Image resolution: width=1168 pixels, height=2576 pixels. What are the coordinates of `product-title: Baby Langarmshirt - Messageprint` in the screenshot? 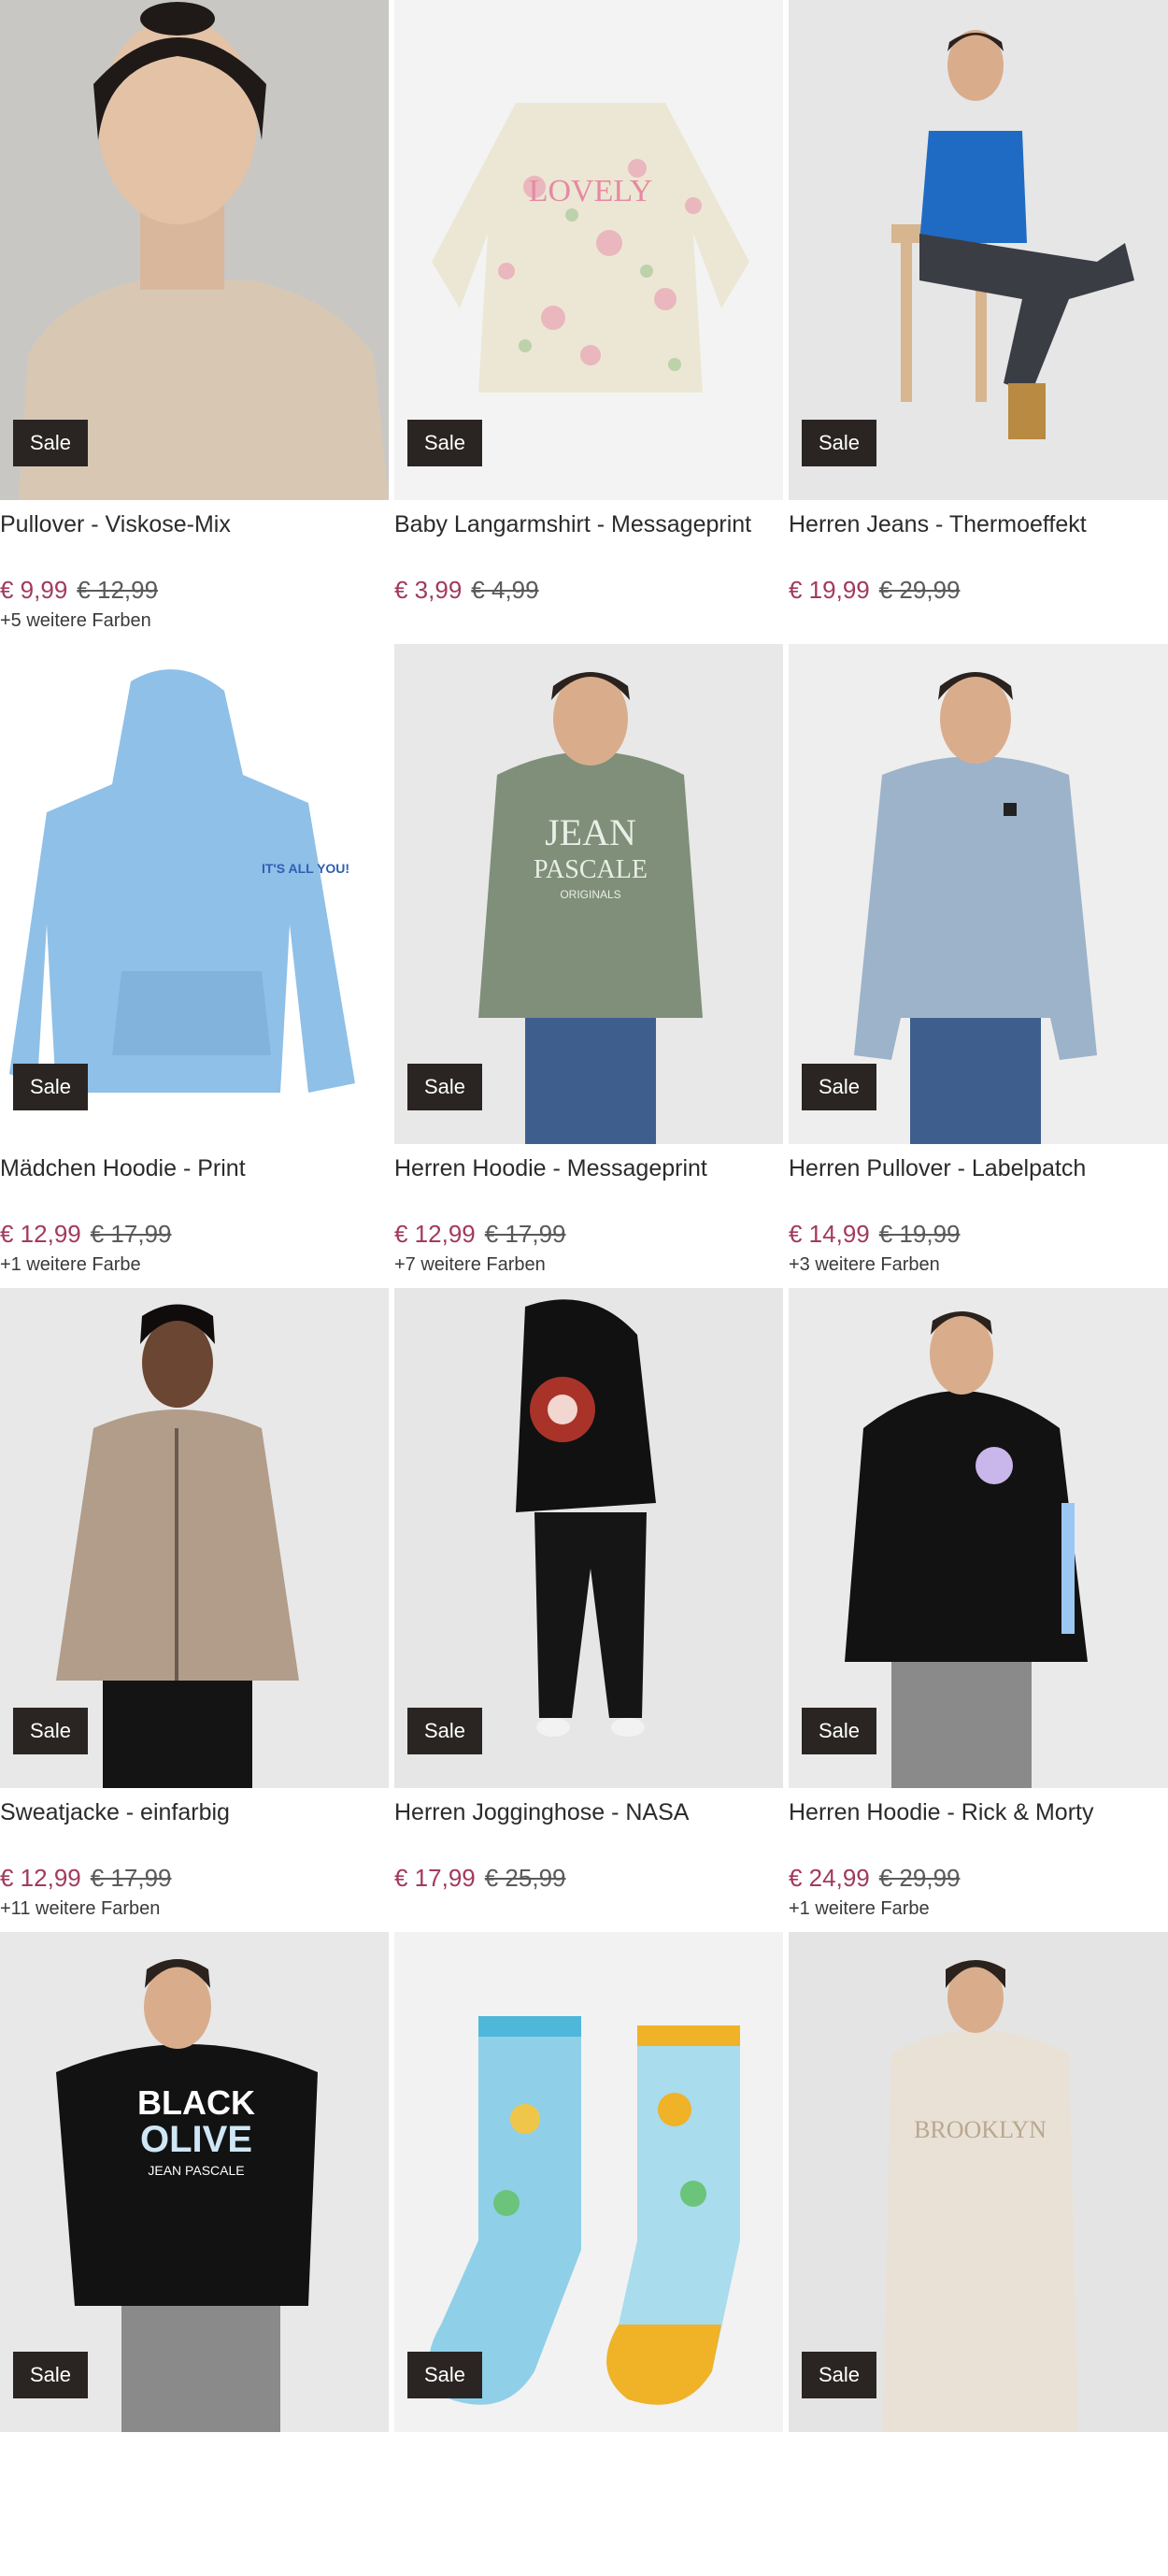 It's located at (588, 524).